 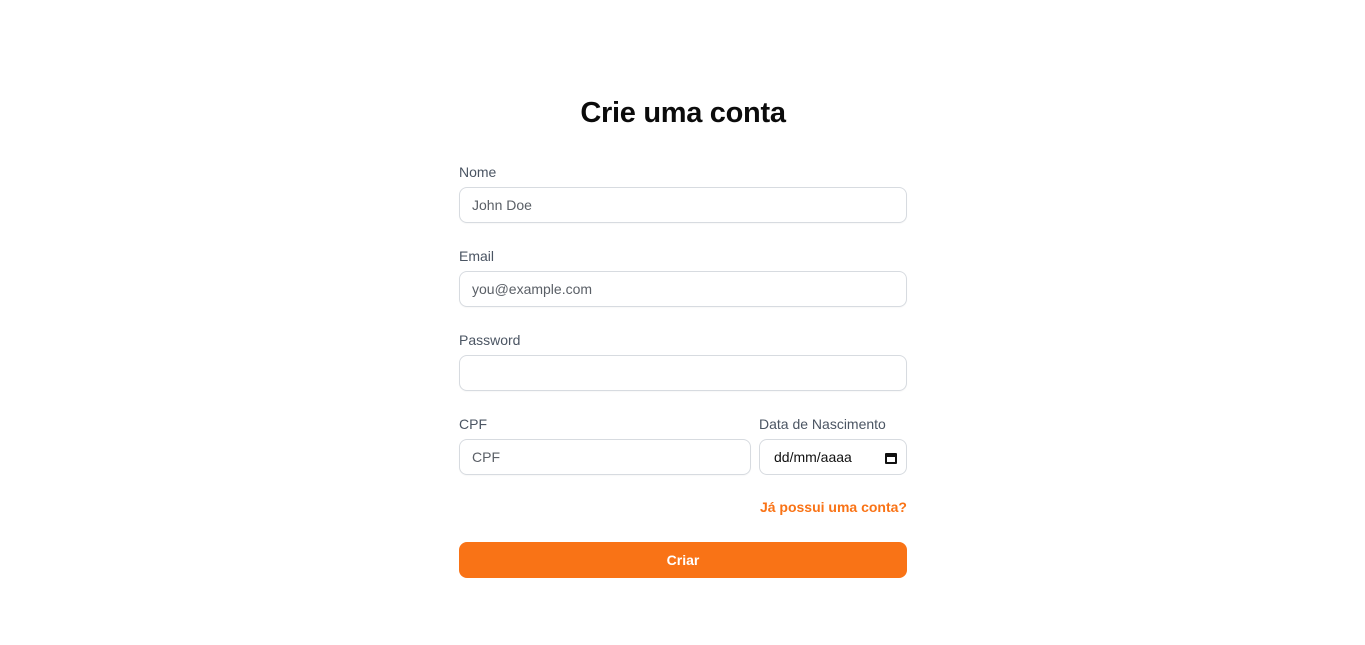 I want to click on birthdate-field-group: Data de Nascimento dd/mm/aaaa, so click(x=833, y=445).